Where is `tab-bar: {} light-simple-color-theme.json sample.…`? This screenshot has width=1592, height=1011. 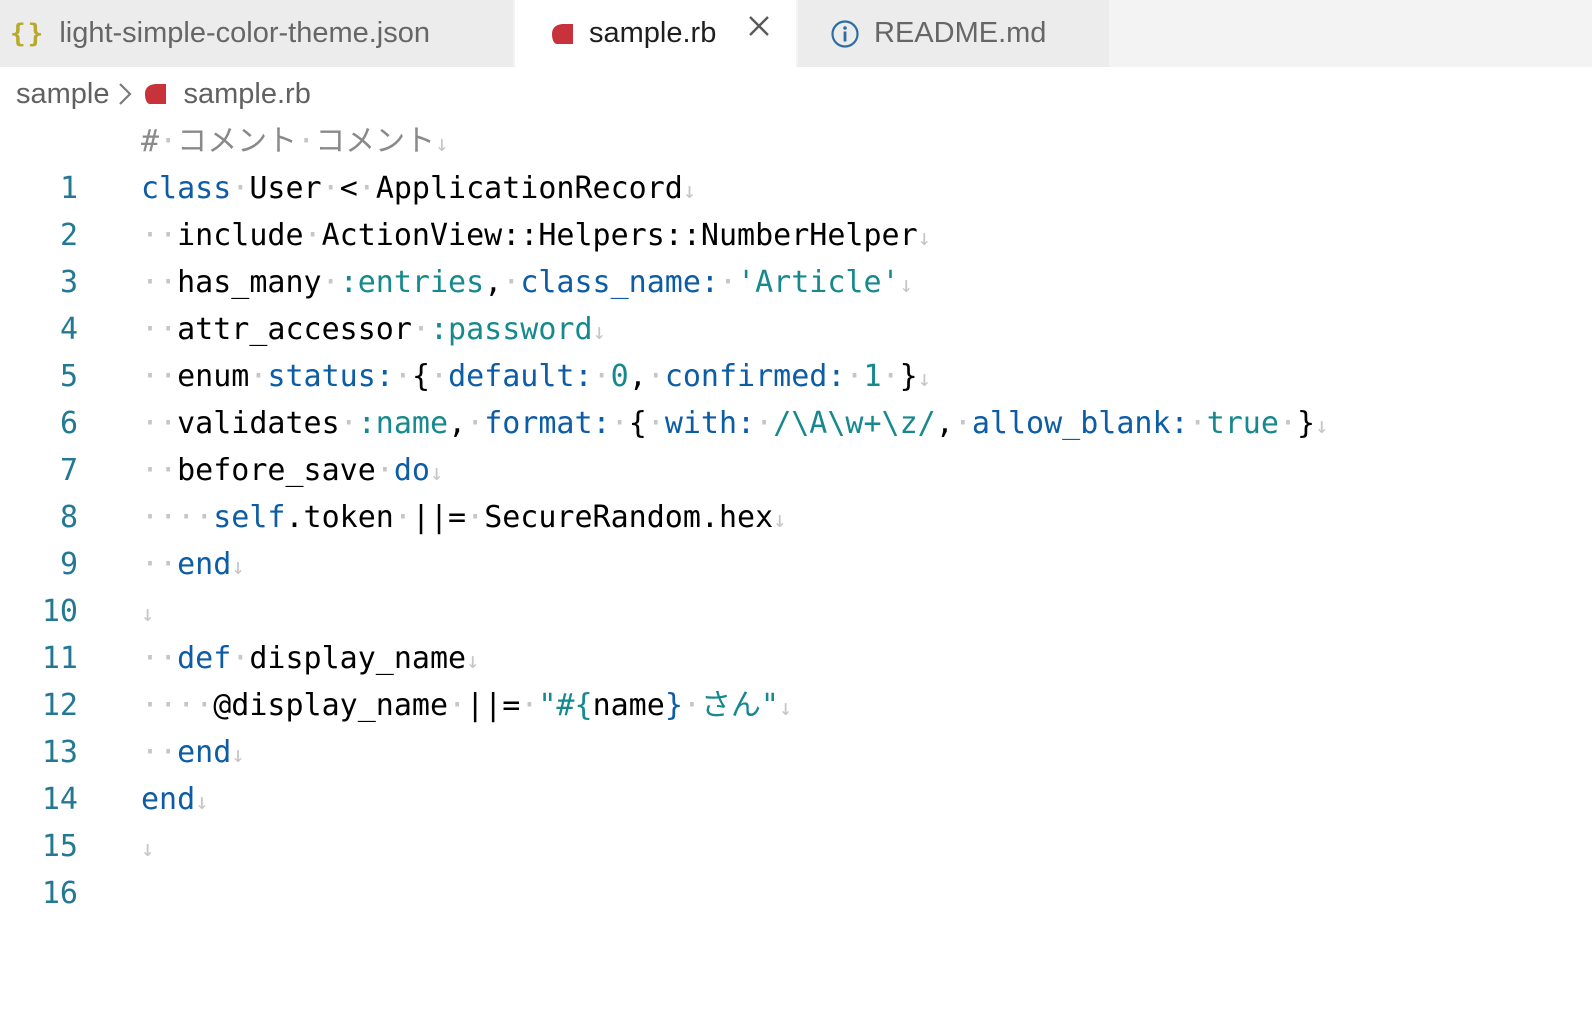 tab-bar: {} light-simple-color-theme.json sample.… is located at coordinates (796, 33).